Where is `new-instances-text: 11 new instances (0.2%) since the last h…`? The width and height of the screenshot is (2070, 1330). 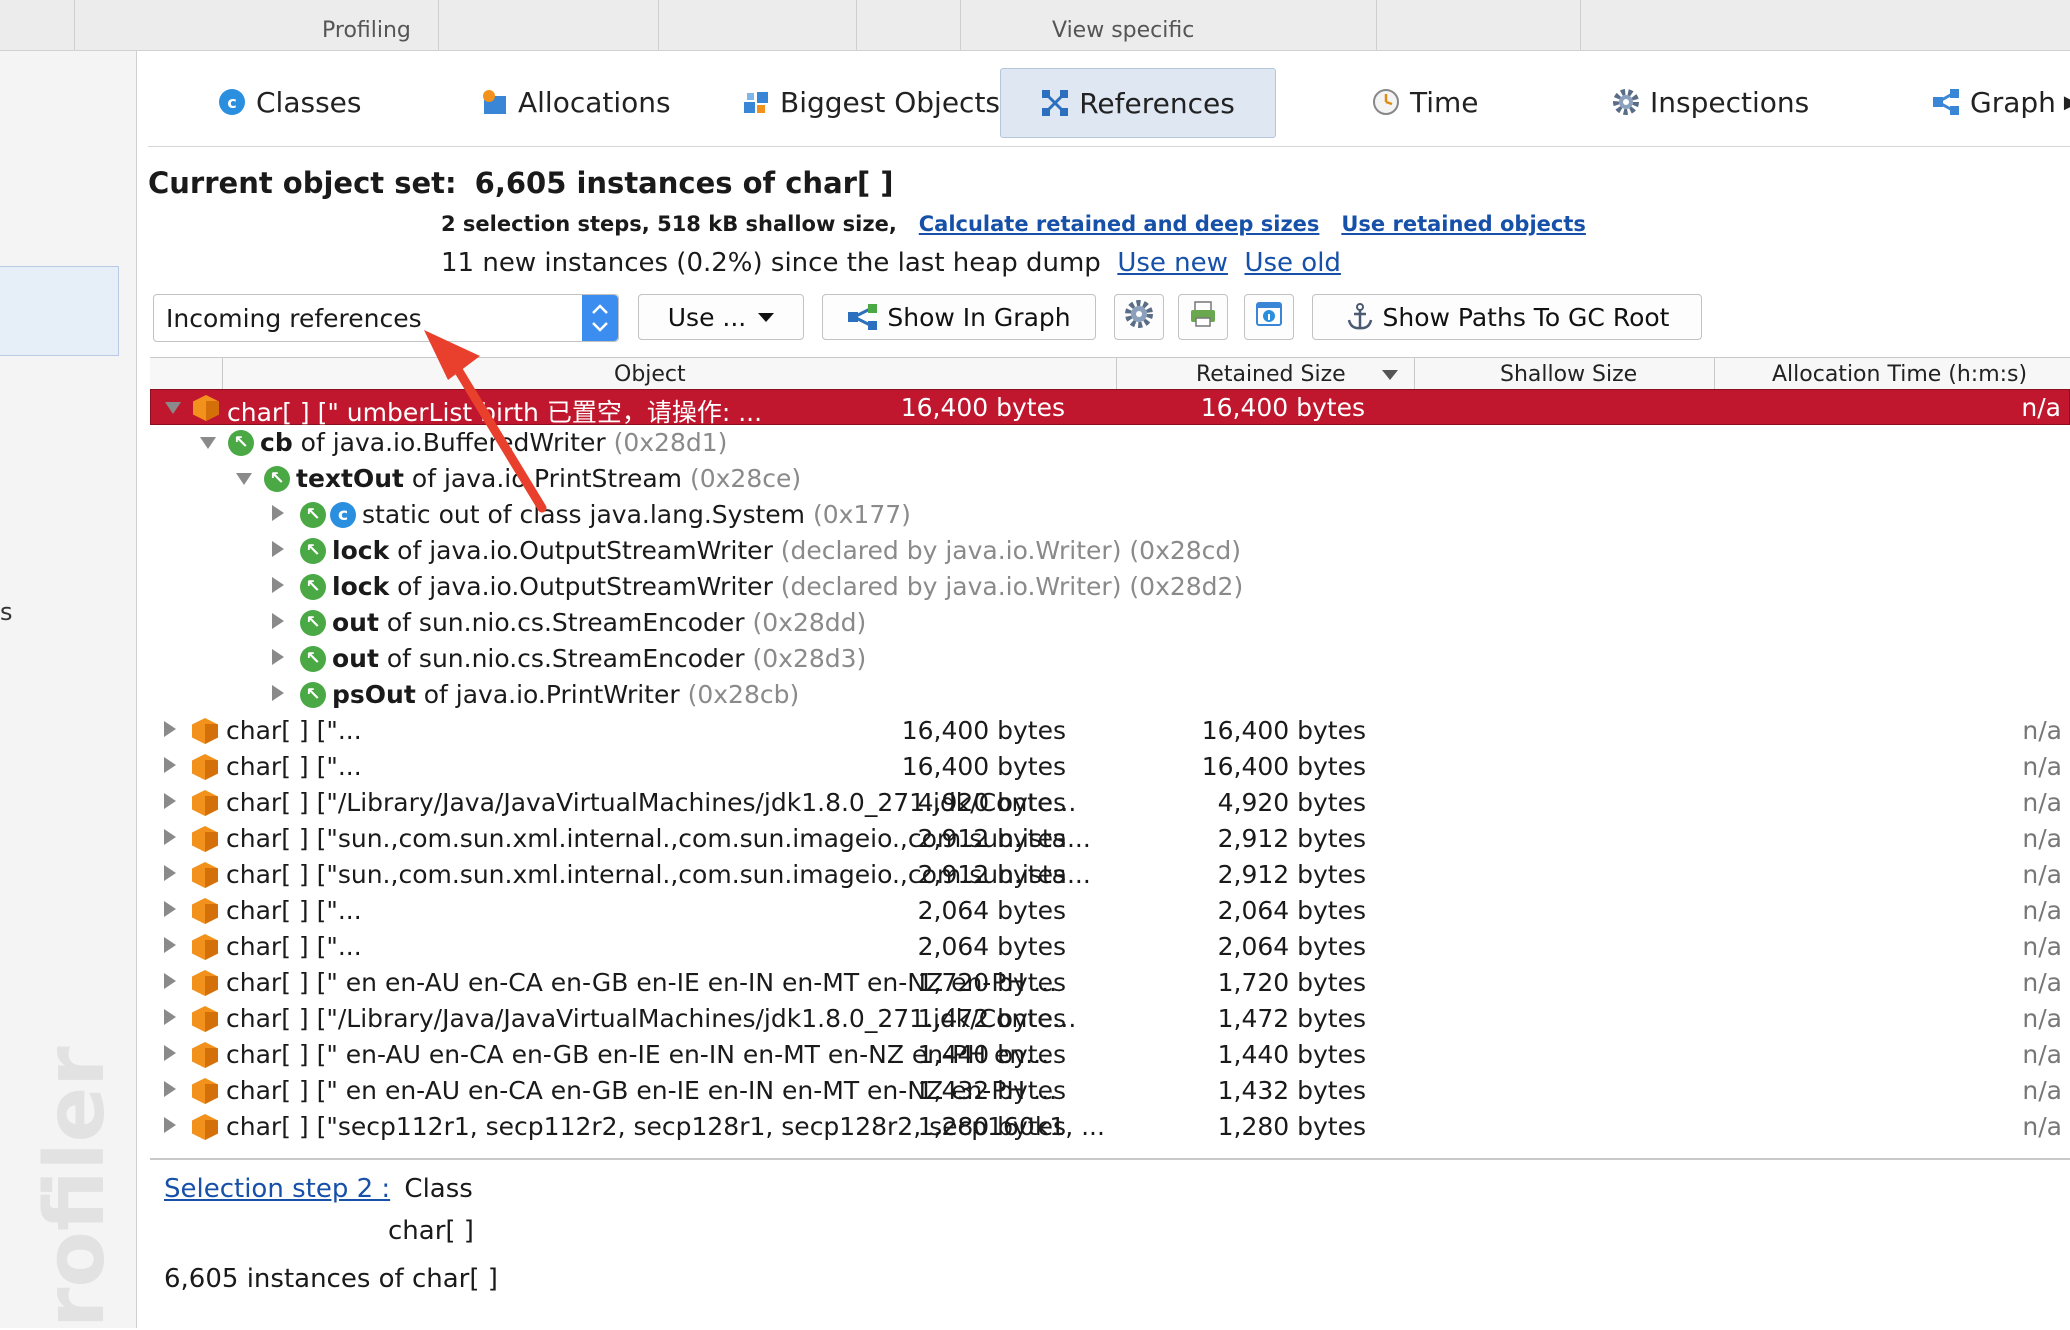 new-instances-text: 11 new instances (0.2%) since the last h… is located at coordinates (771, 263).